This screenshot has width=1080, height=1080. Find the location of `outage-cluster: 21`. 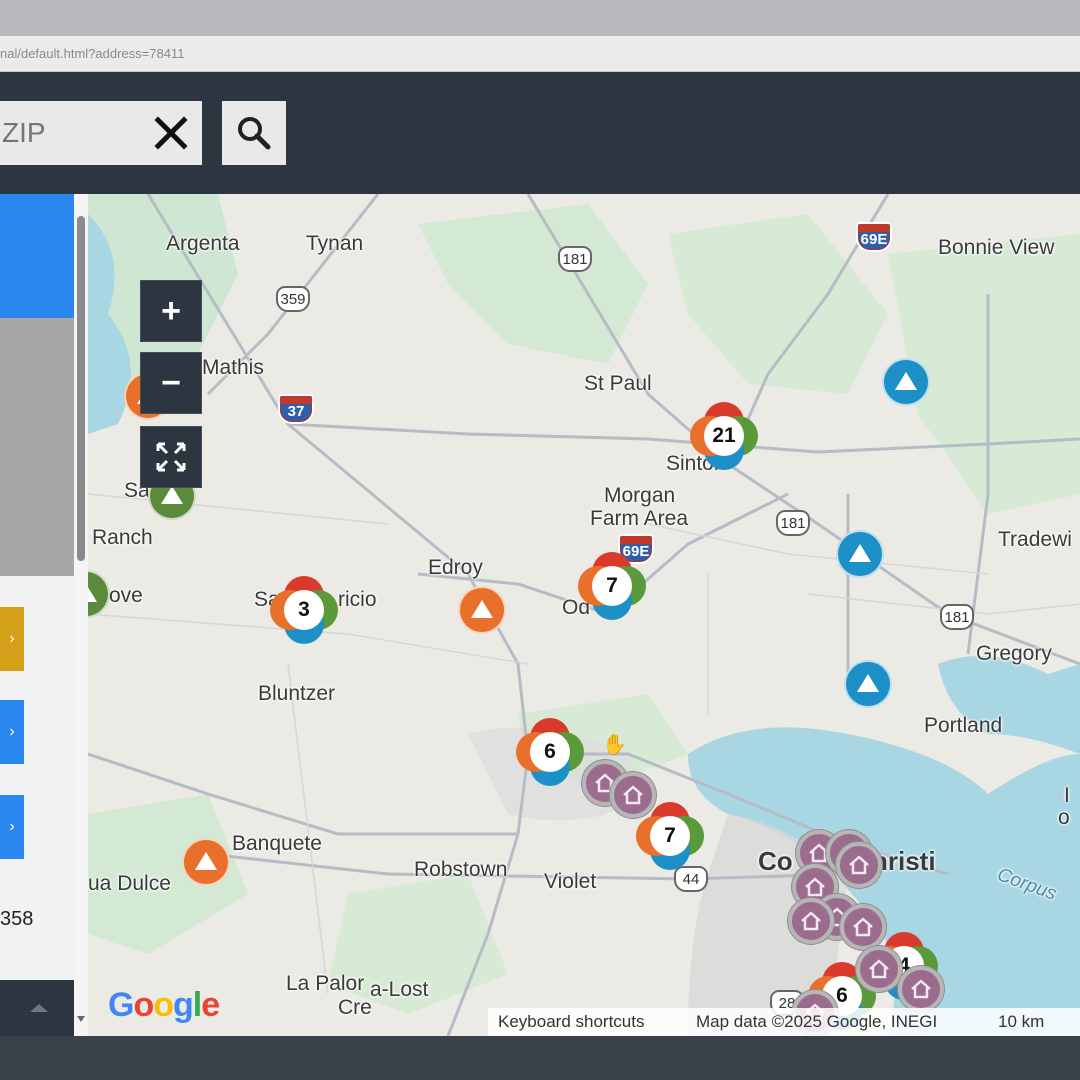

outage-cluster: 21 is located at coordinates (724, 436).